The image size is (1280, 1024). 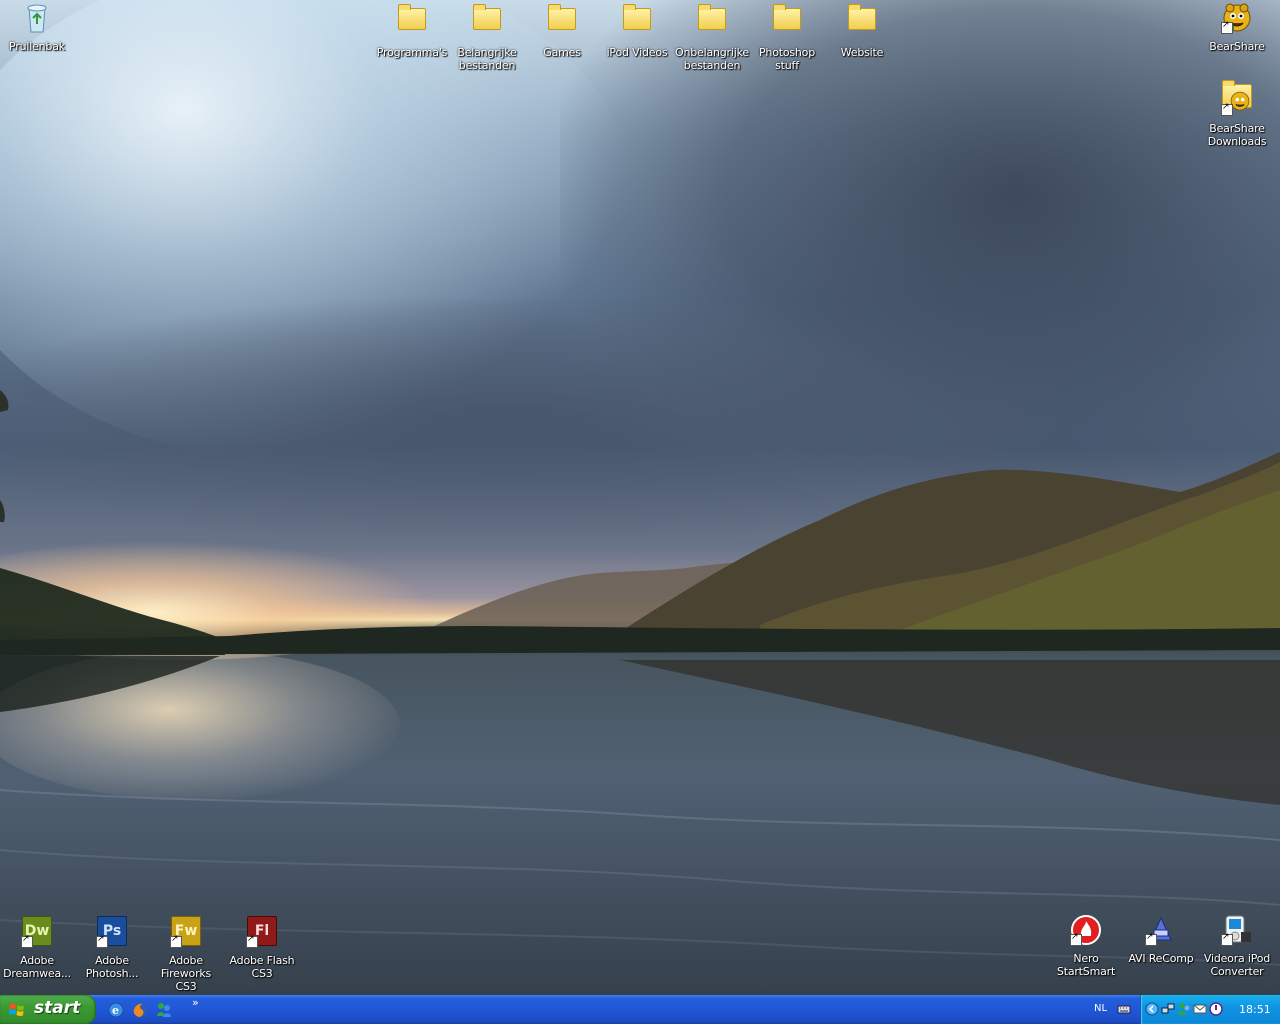 I want to click on fireworks-icon: Fw, so click(x=186, y=932).